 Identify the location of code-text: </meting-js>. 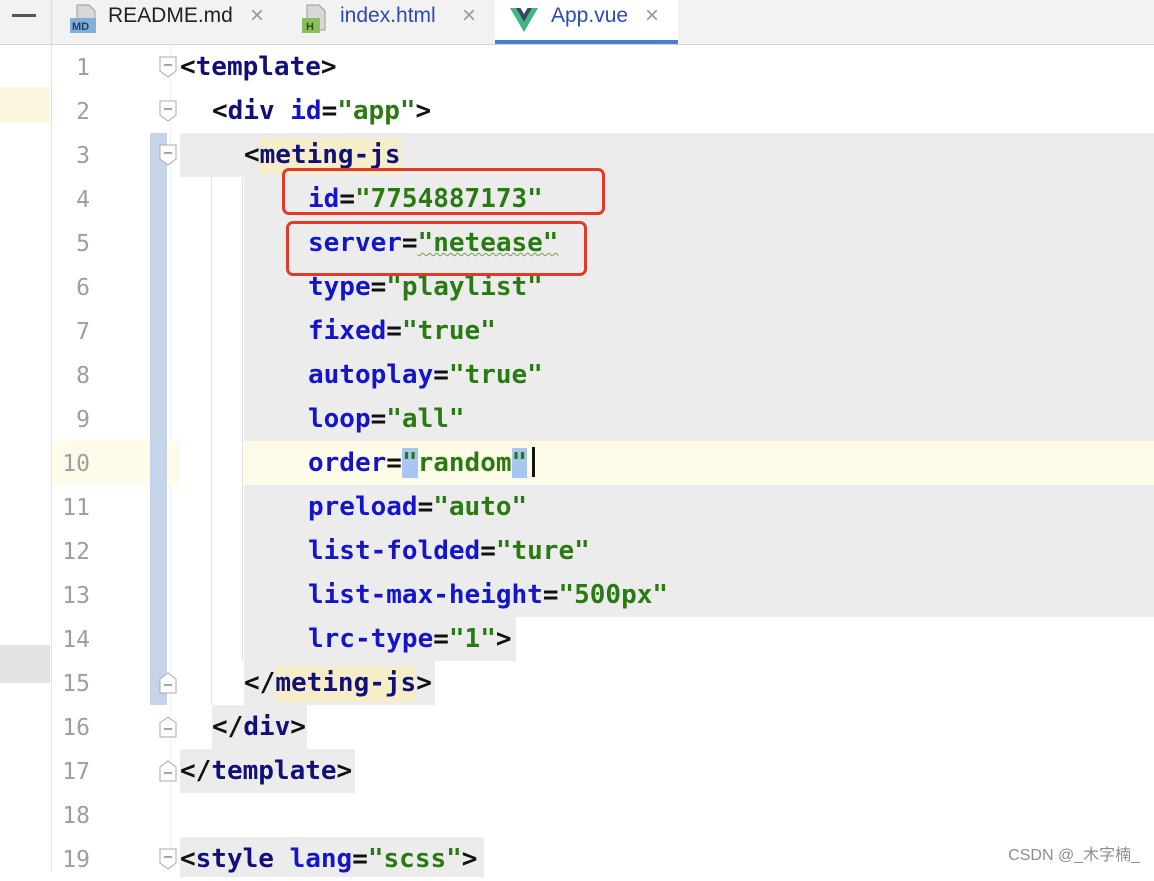
(338, 684).